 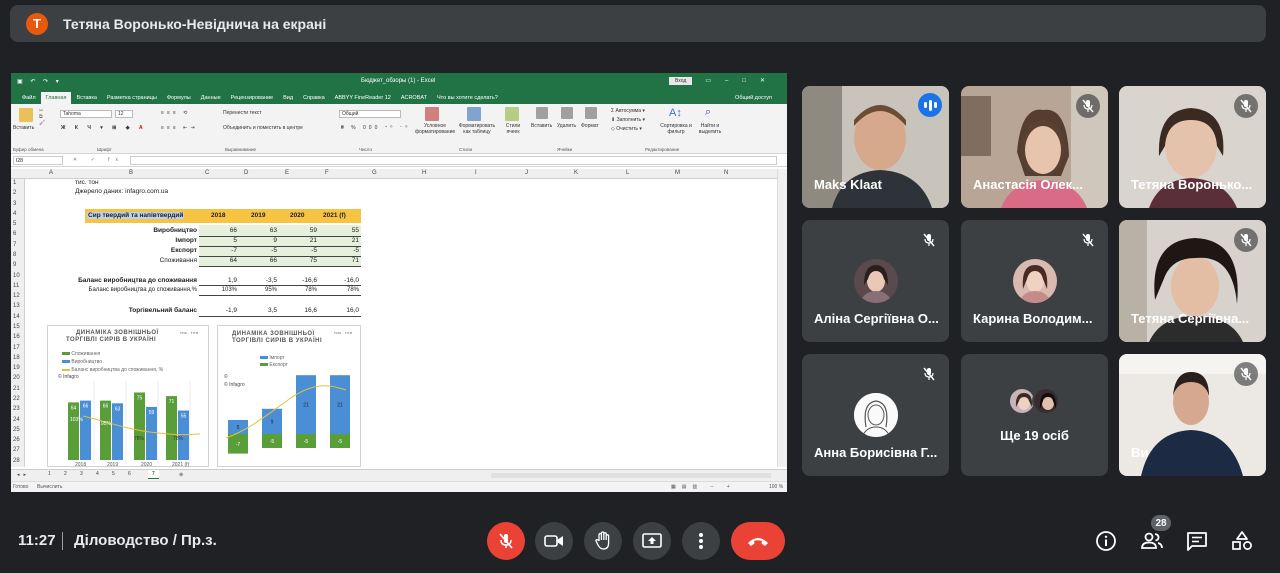 What do you see at coordinates (16, 317) in the screenshot?
I see `row-header: 14` at bounding box center [16, 317].